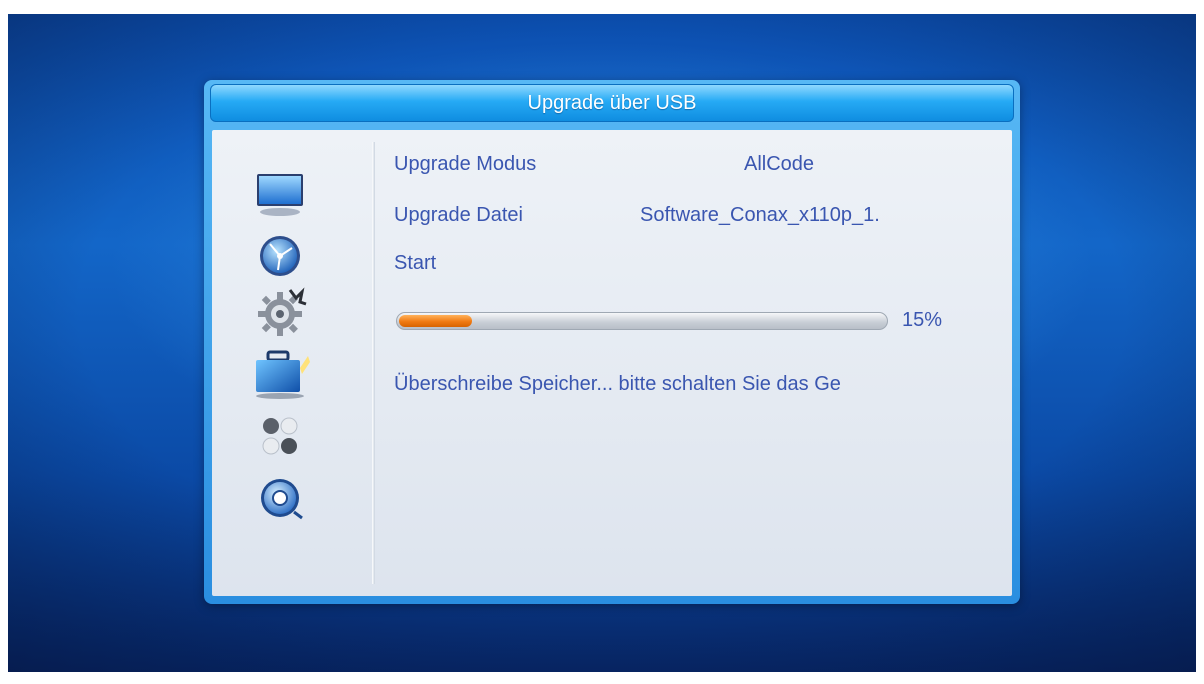  I want to click on dialog-title: Upgrade über USB, so click(612, 102).